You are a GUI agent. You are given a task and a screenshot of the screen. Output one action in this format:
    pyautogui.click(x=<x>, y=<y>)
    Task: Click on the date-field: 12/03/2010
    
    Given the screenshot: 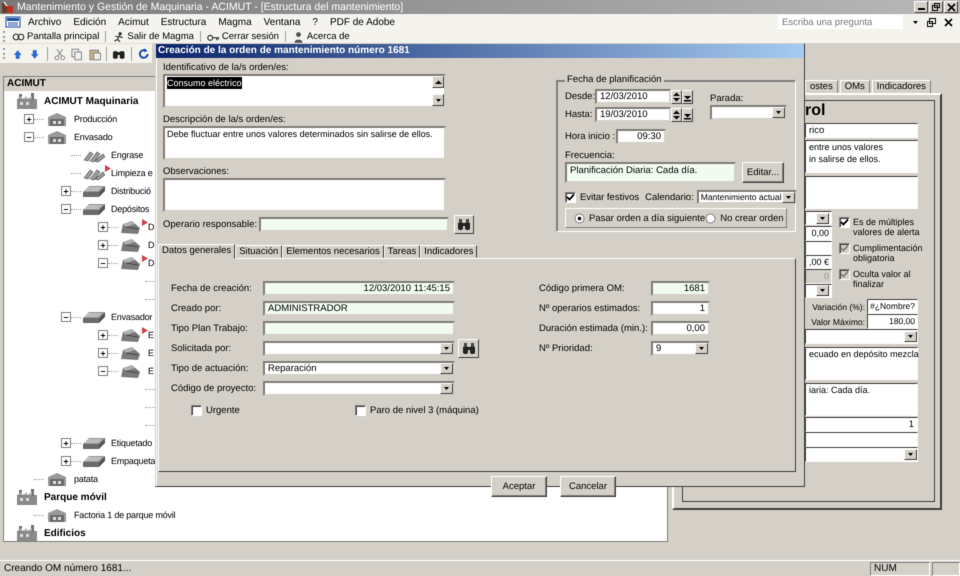 What is the action you would take?
    pyautogui.click(x=633, y=96)
    